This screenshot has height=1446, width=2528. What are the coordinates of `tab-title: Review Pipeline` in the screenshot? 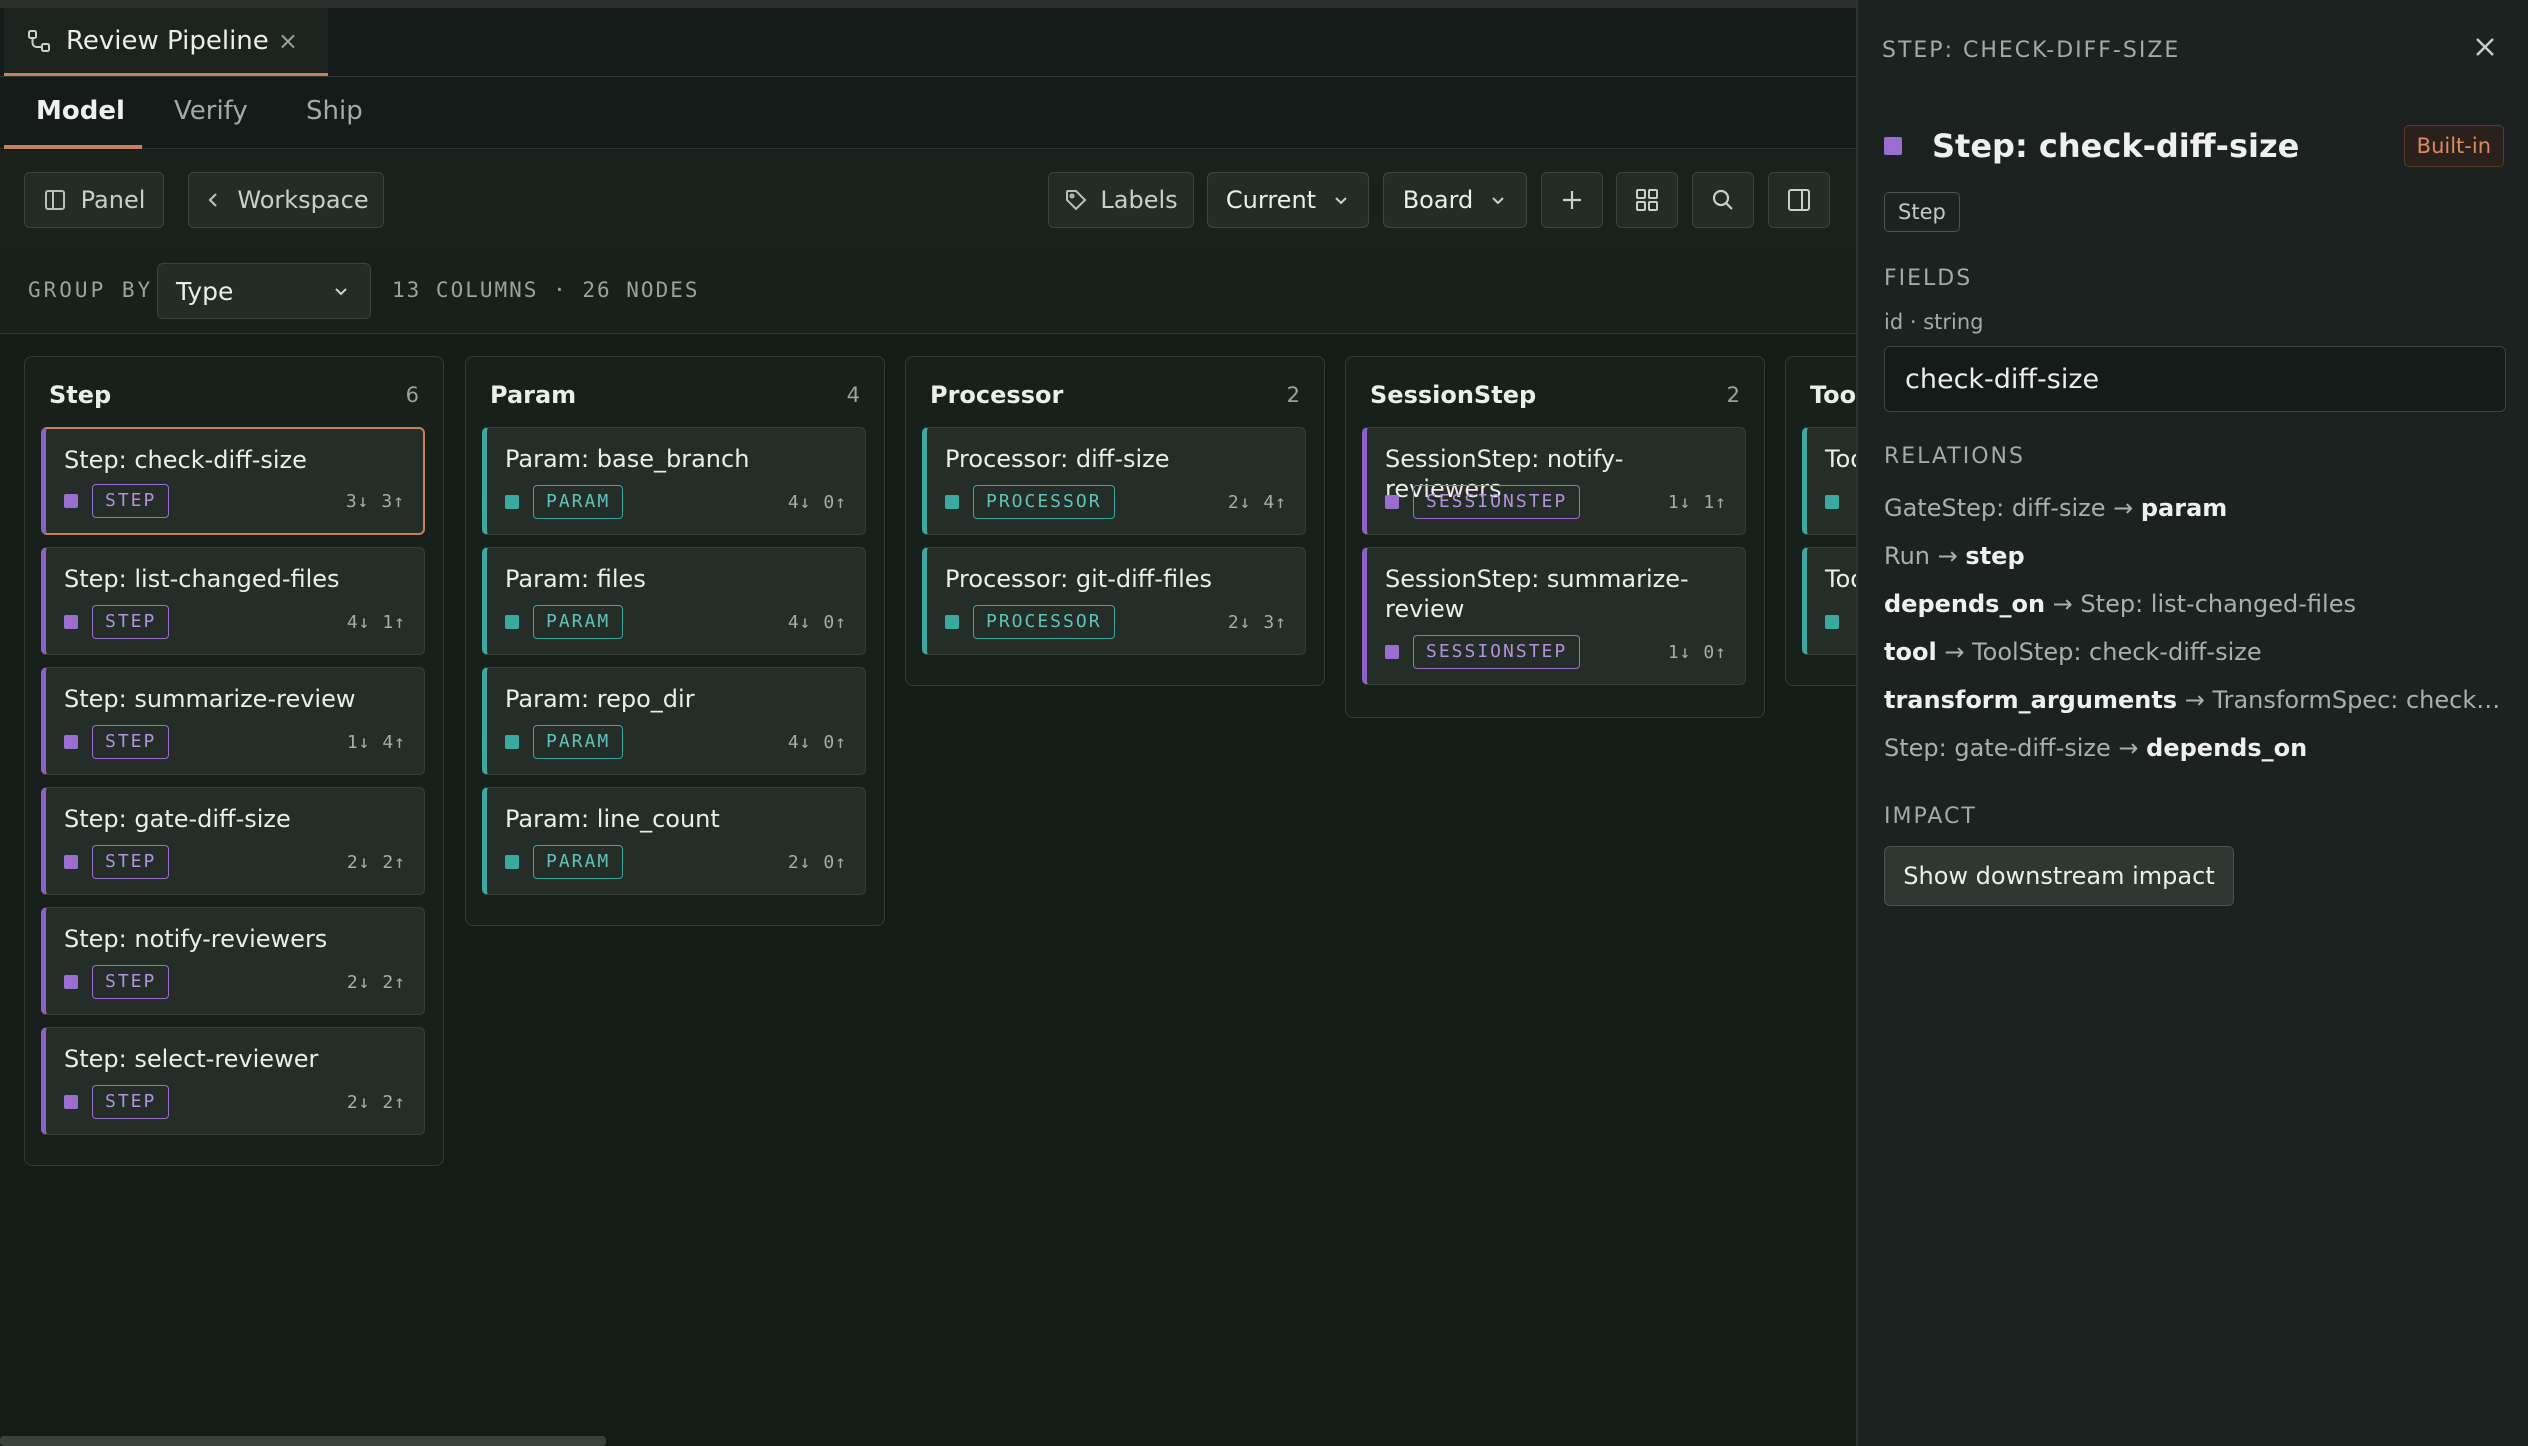 It's located at (167, 40).